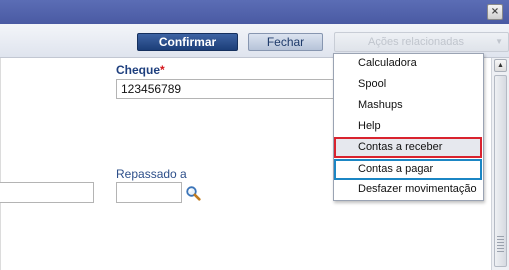  I want to click on scroll-up-button: ▲, so click(500, 65).